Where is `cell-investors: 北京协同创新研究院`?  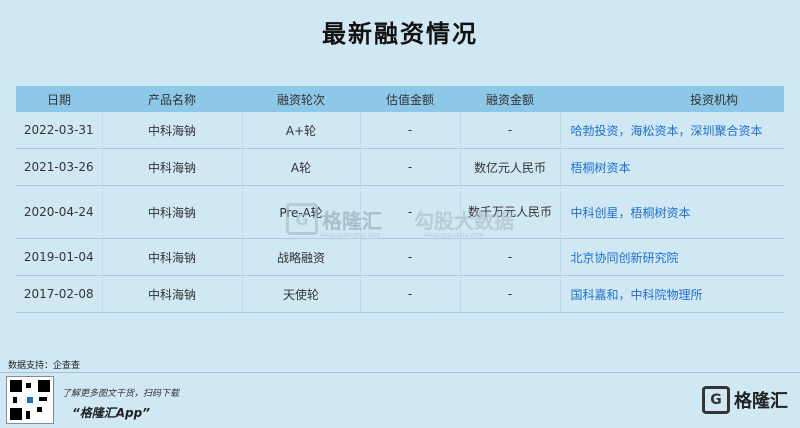
cell-investors: 北京协同创新研究院 is located at coordinates (672, 257).